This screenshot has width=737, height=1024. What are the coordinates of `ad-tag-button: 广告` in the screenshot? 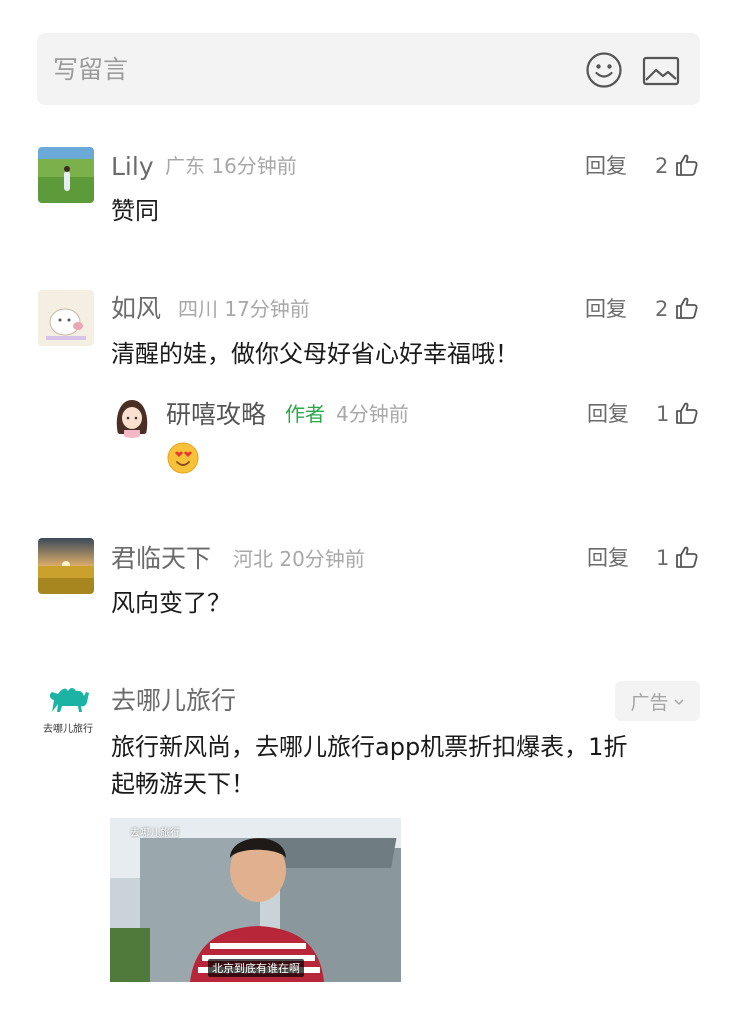 It's located at (657, 701).